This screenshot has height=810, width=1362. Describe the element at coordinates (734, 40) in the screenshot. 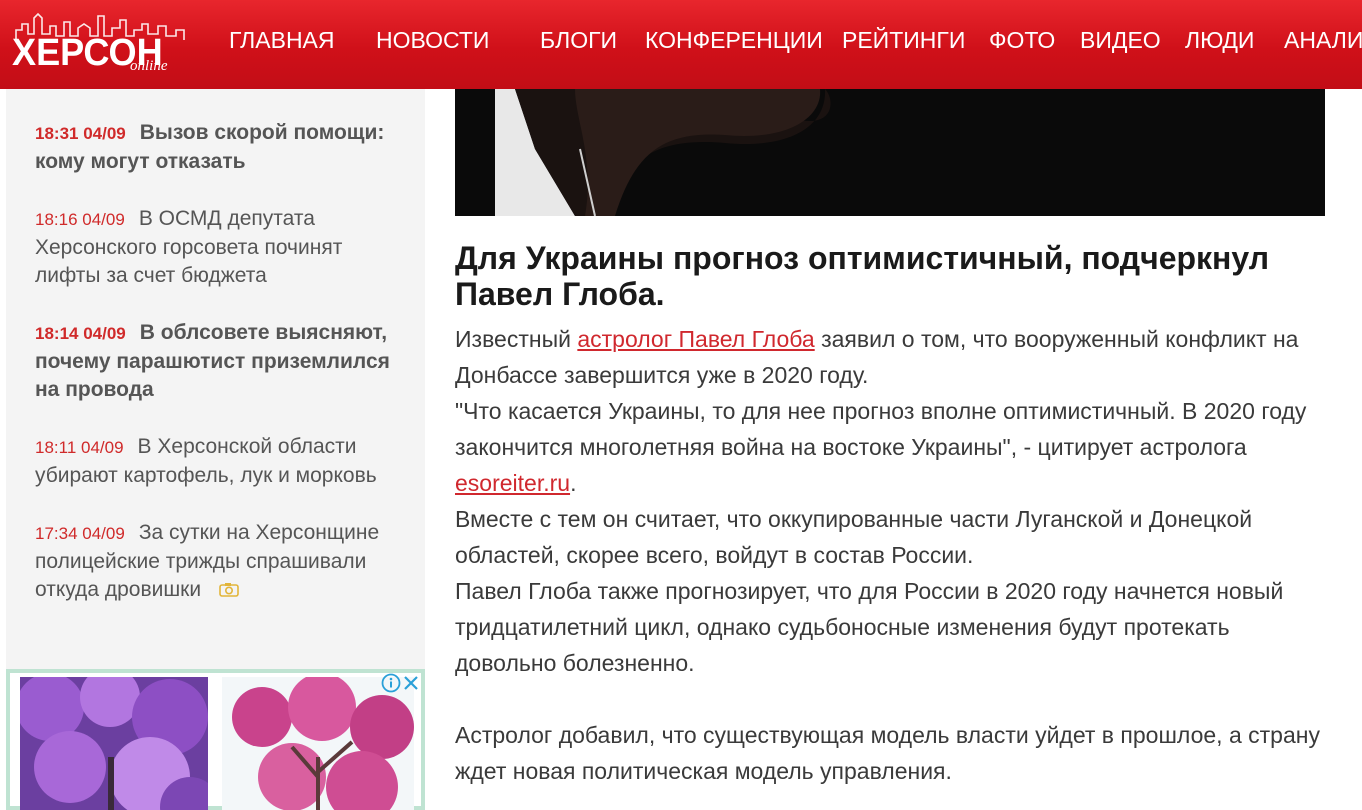

I see `nav-item-conferences: КОНФЕРЕНЦИИ` at that location.